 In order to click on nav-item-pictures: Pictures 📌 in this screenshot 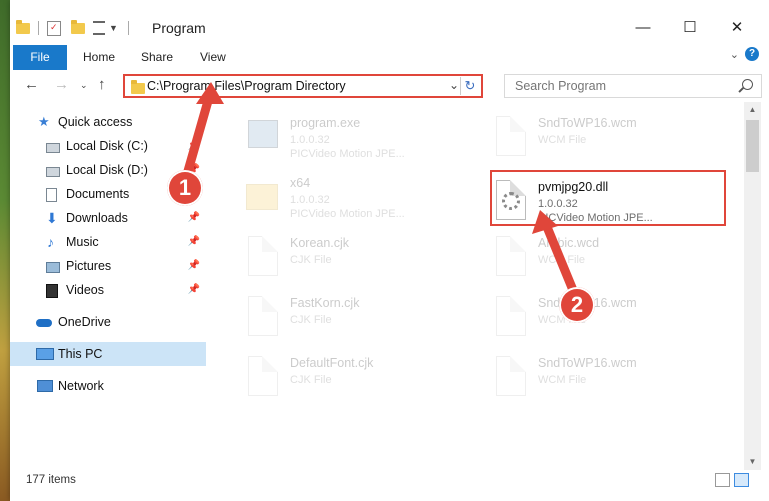, I will do `click(108, 266)`.